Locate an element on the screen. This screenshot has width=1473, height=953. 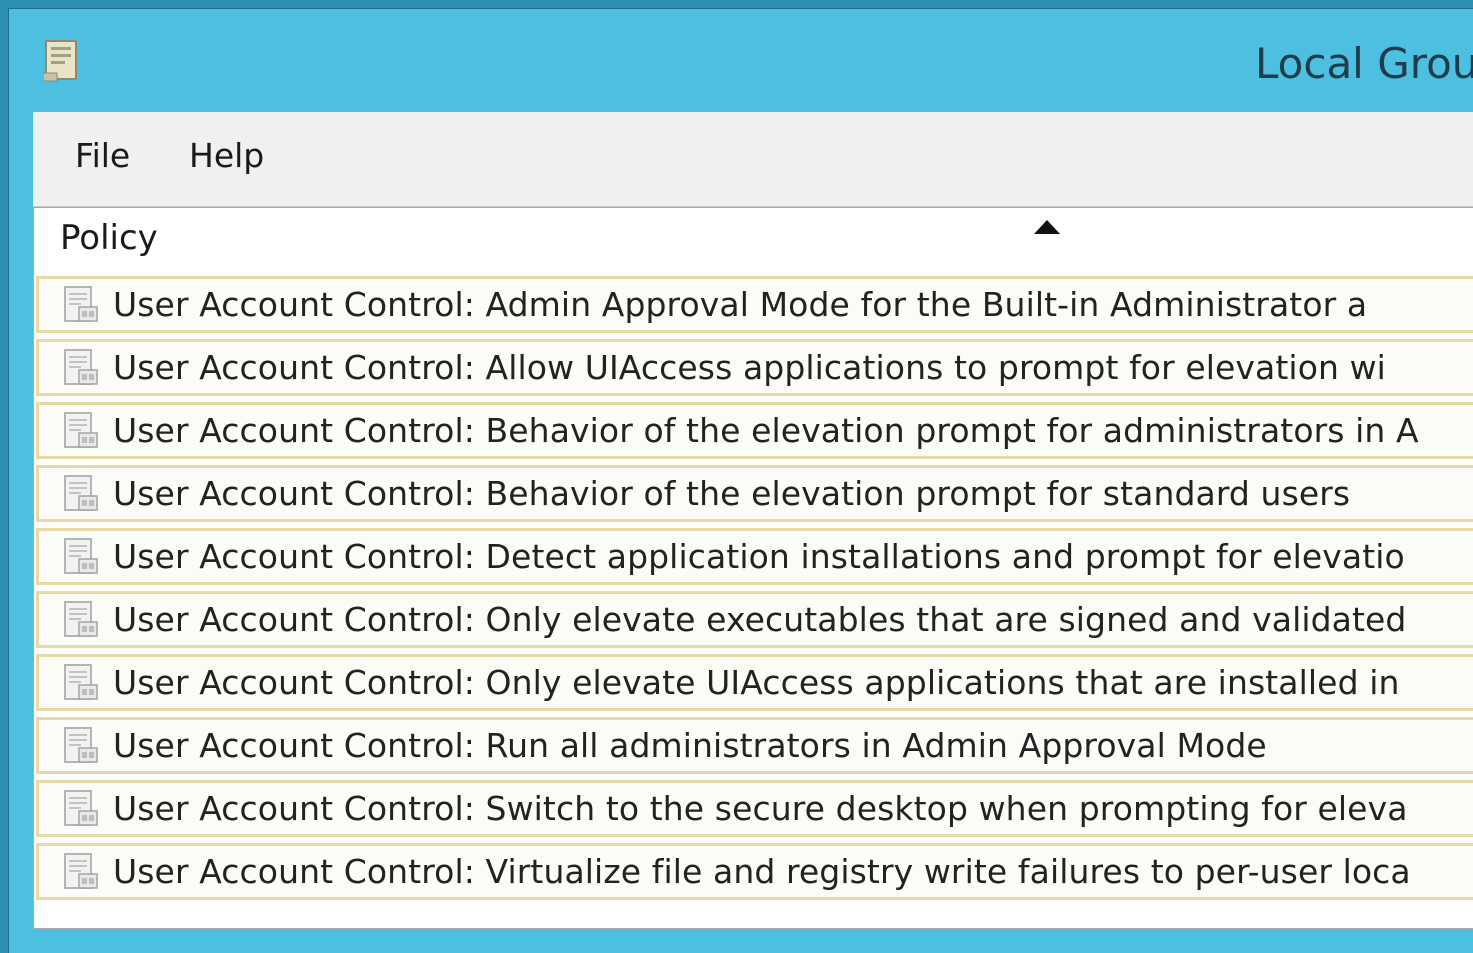
column-header-policy: Policy is located at coordinates (109, 238).